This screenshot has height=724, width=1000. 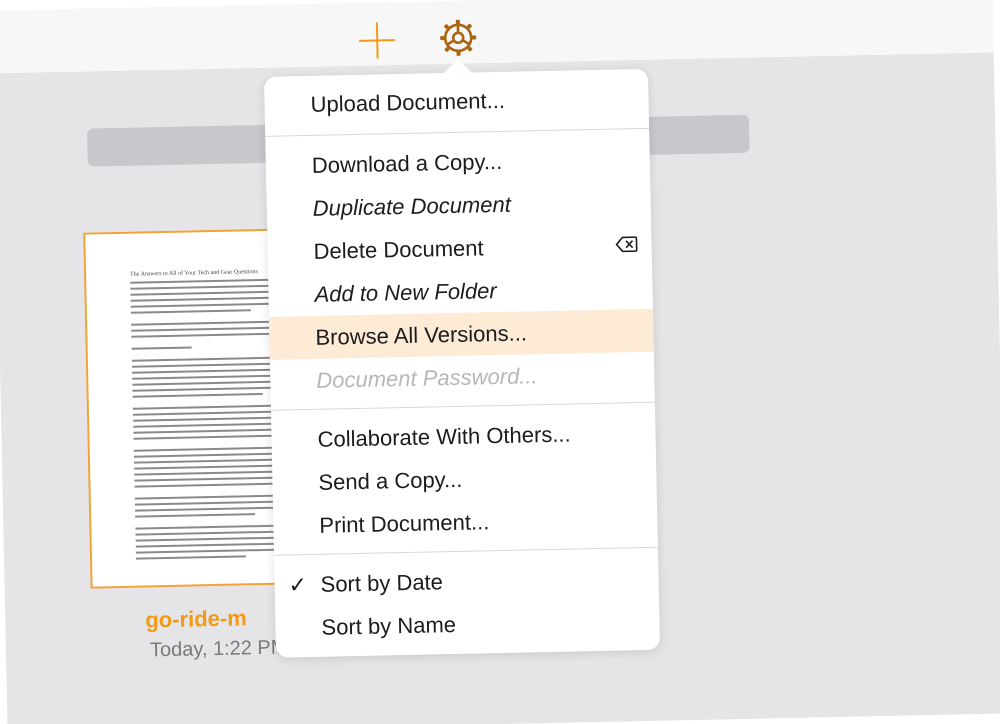 I want to click on menu-item-delete-label: Delete Document, so click(x=398, y=249).